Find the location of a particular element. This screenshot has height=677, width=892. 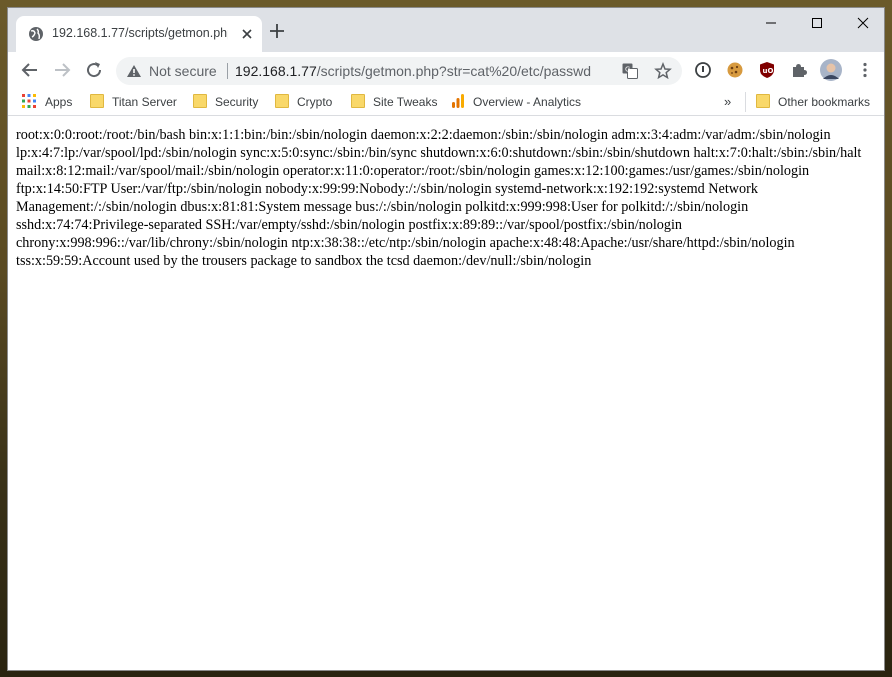

minimize-button is located at coordinates (771, 23).